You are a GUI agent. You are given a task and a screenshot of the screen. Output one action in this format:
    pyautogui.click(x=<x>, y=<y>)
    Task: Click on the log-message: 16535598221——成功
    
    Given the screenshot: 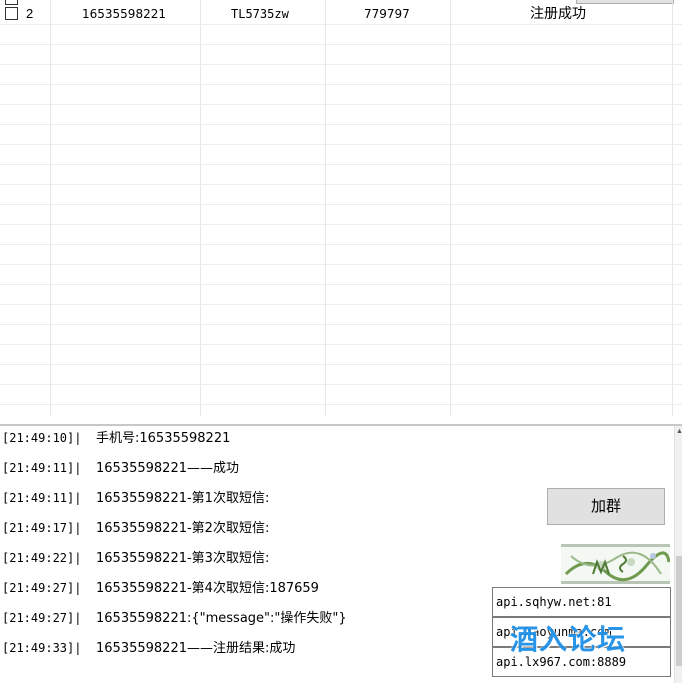 What is the action you would take?
    pyautogui.click(x=167, y=468)
    